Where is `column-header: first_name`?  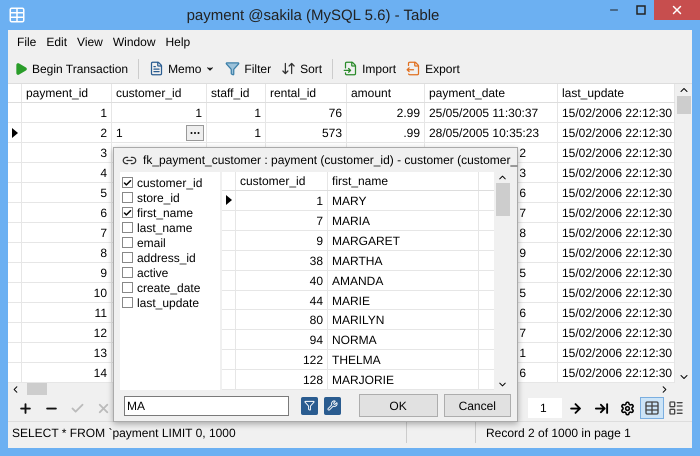
column-header: first_name is located at coordinates (403, 181).